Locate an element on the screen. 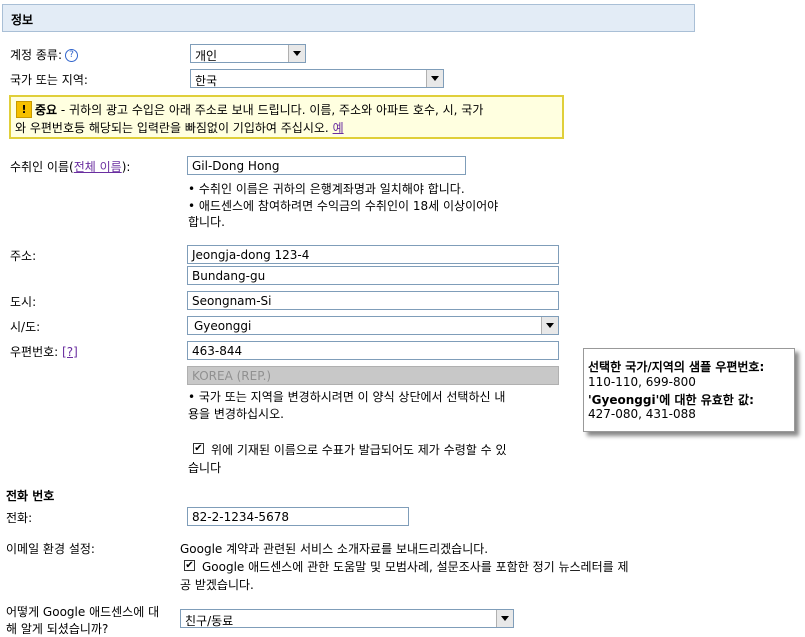  city-label: 도시: is located at coordinates (23, 302).